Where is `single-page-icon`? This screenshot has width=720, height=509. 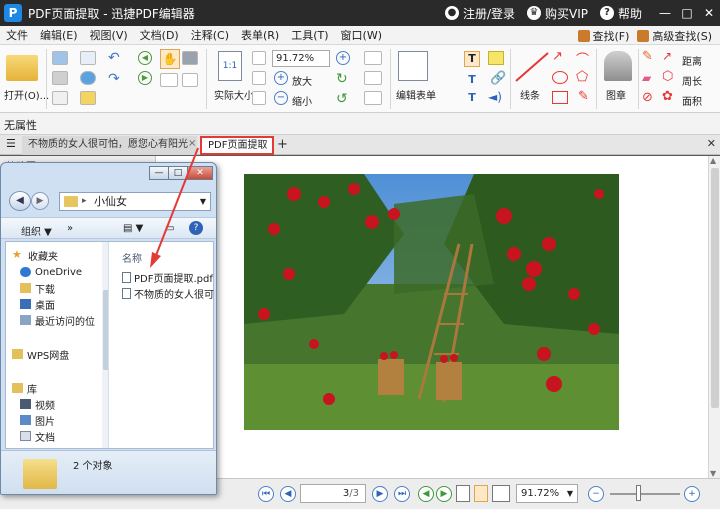
single-page-icon is located at coordinates (463, 493).